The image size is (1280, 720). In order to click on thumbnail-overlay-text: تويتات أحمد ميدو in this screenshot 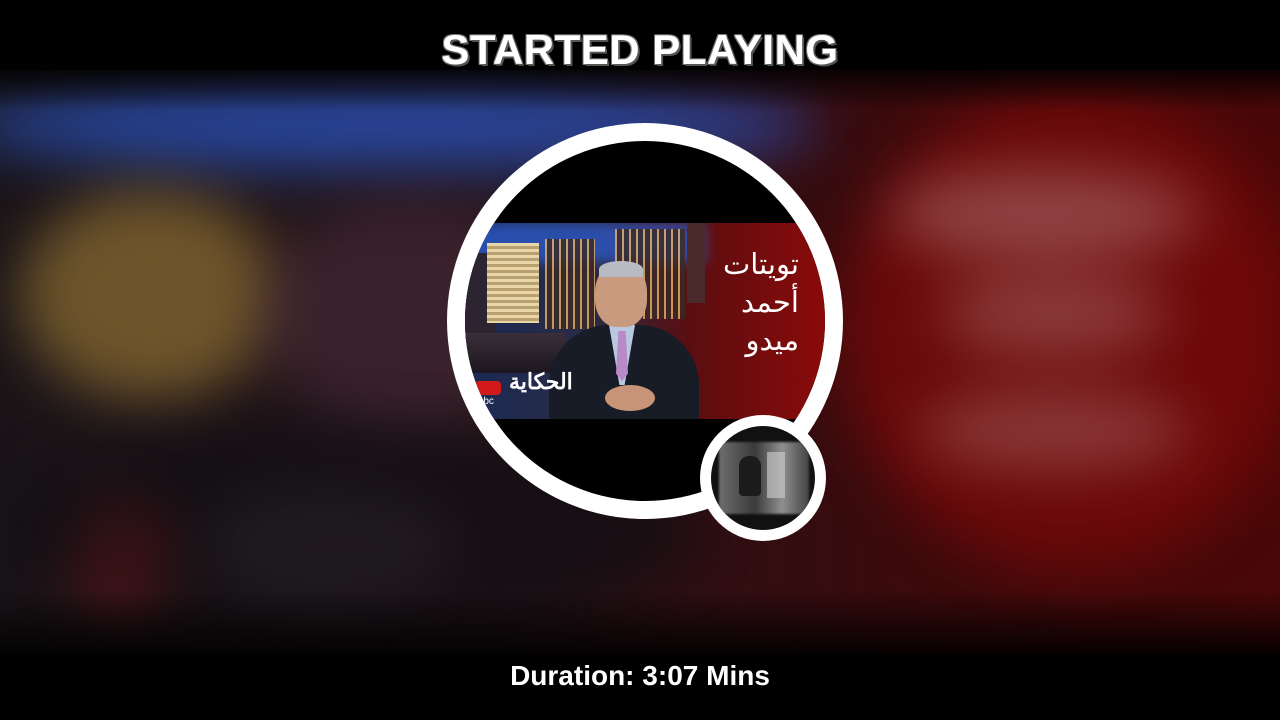, I will do `click(744, 302)`.